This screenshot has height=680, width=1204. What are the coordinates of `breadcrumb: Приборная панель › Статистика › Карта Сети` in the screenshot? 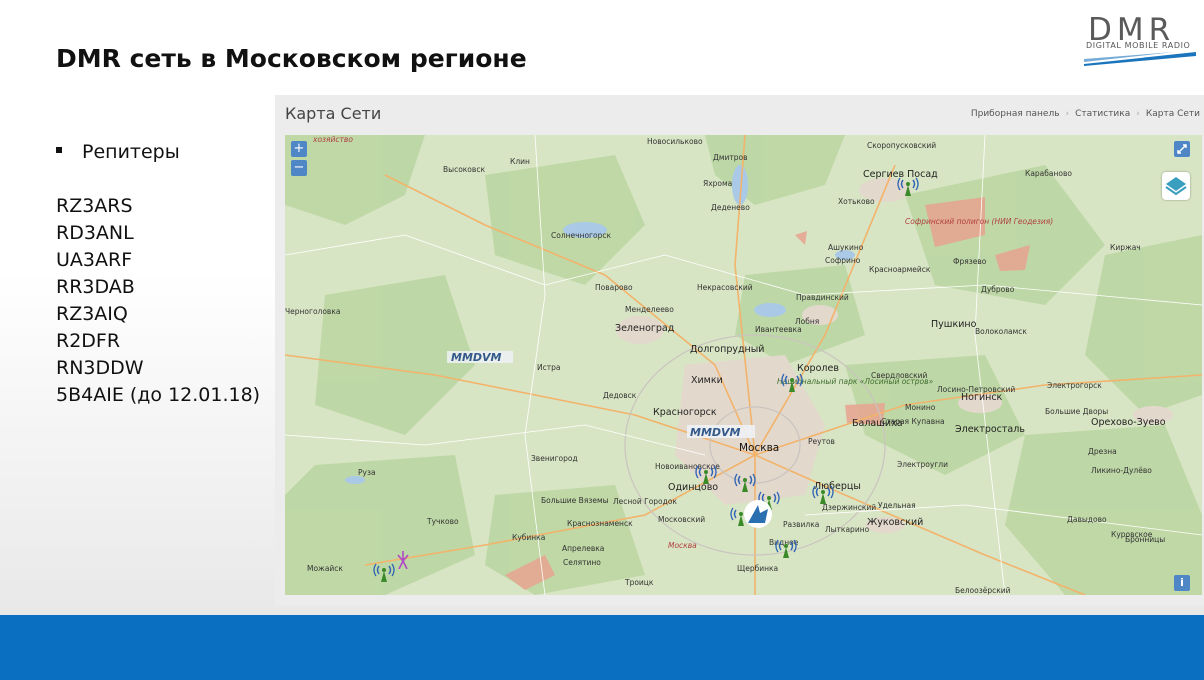 It's located at (1085, 114).